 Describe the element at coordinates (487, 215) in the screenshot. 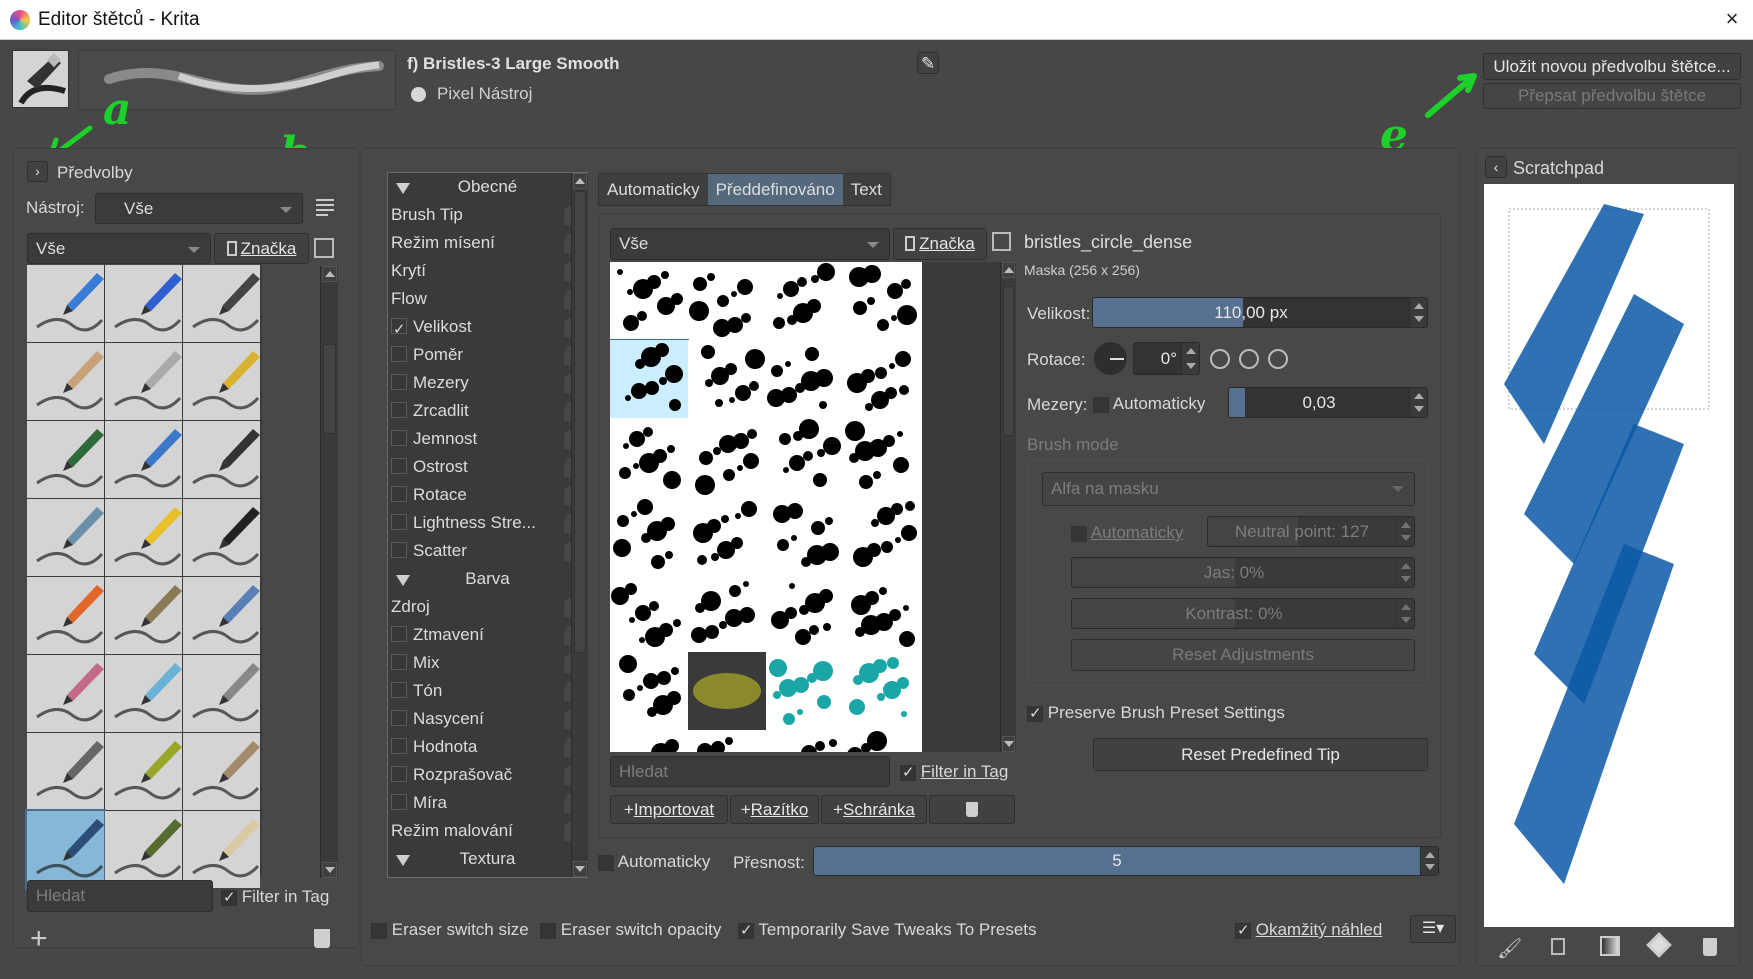

I see `settings-item: Brush Tip` at that location.